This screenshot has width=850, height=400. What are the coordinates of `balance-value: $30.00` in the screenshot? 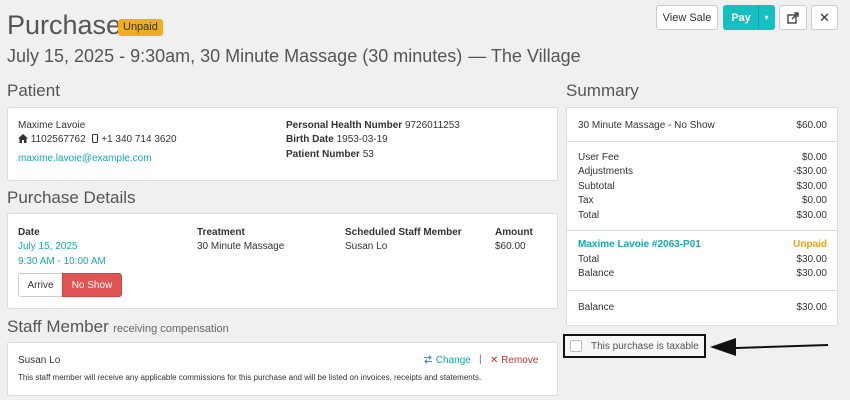 It's located at (811, 307).